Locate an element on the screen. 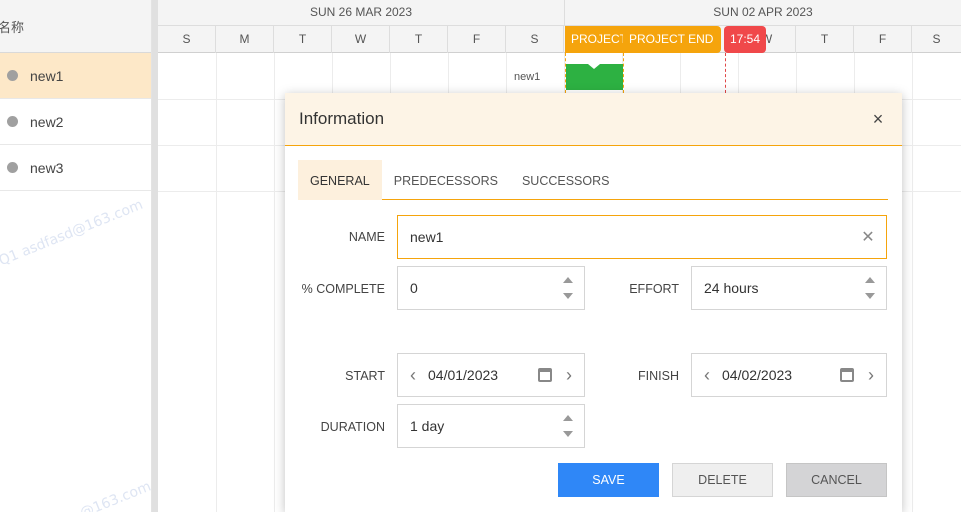 The image size is (961, 512). duration-input: 1 day is located at coordinates (491, 426).